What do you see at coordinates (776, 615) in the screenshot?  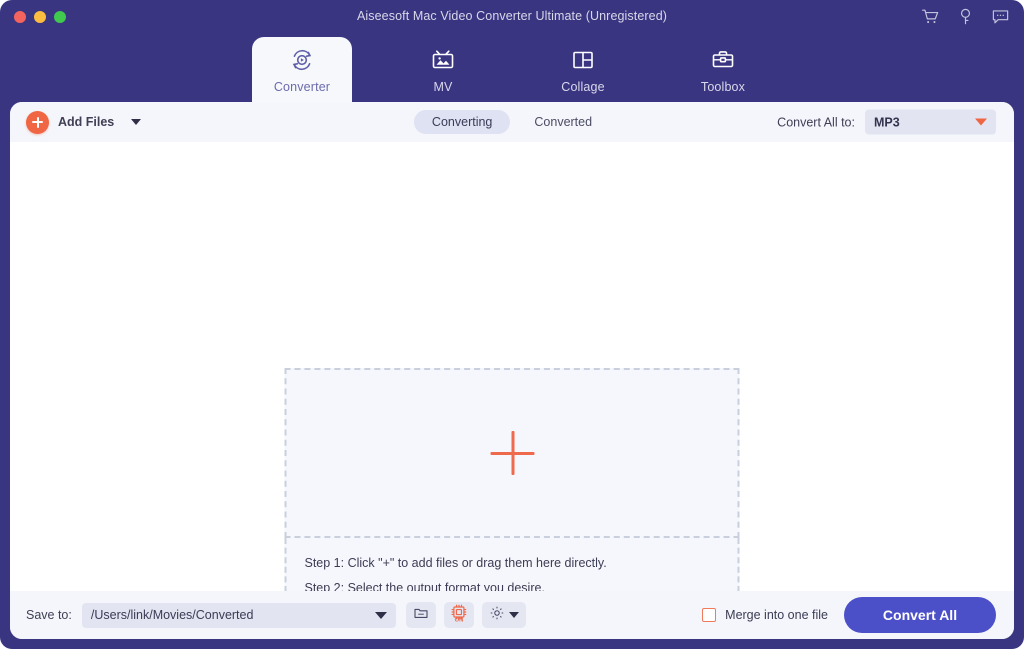 I see `merge-into-one-file-label: Merge into one file` at bounding box center [776, 615].